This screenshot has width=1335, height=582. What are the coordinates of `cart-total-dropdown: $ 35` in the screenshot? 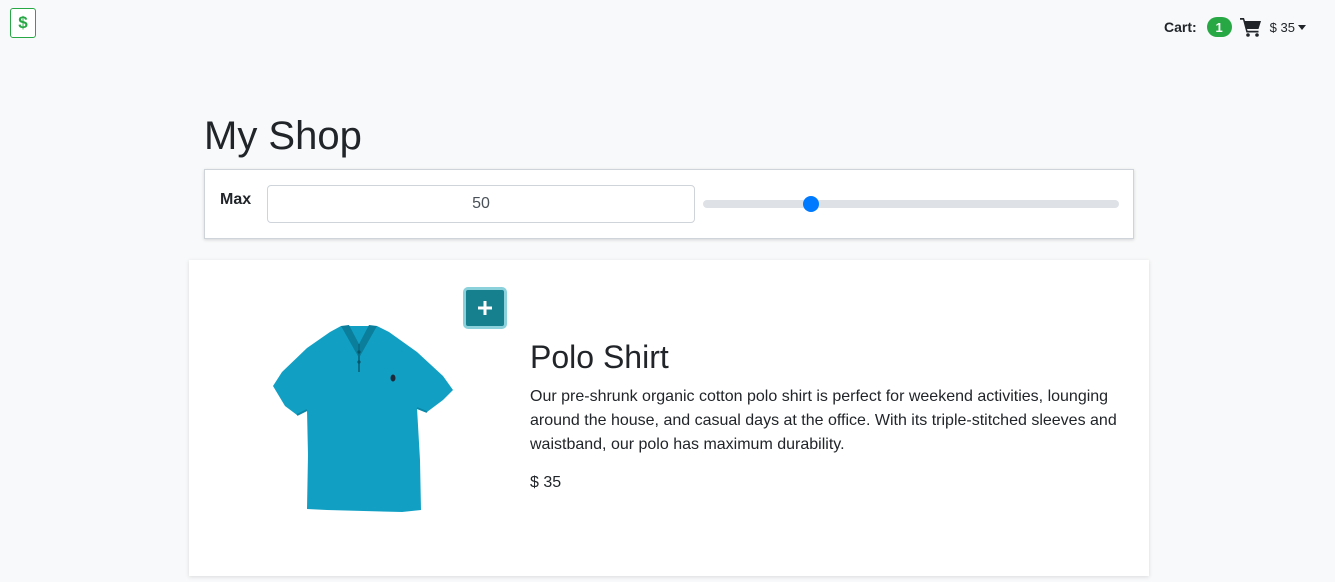 It's located at (1288, 27).